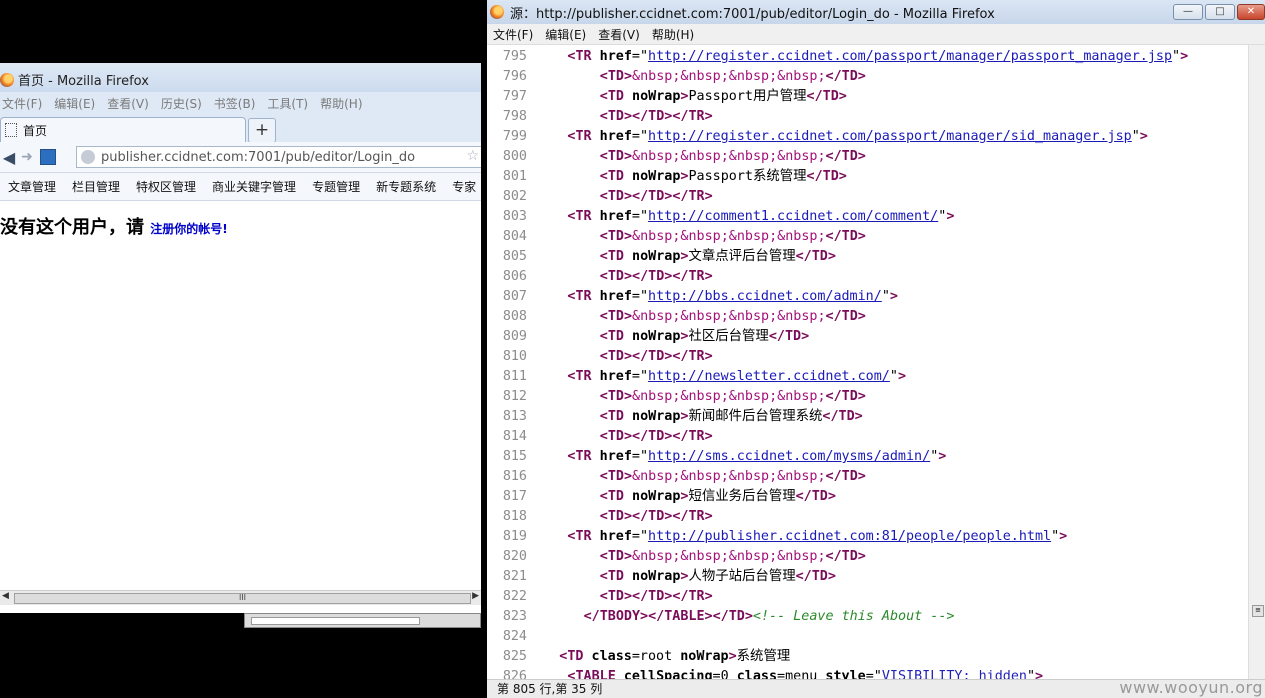 This screenshot has width=1265, height=698. What do you see at coordinates (464, 186) in the screenshot?
I see `bookmark-expert: 专家` at bounding box center [464, 186].